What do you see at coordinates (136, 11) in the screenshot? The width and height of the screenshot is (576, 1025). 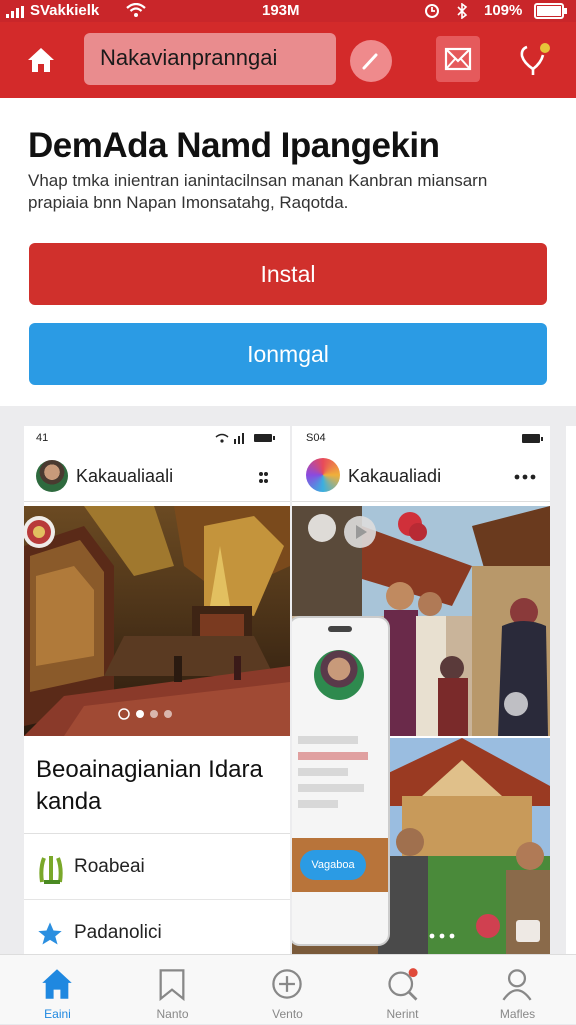 I see `wifi-icon` at bounding box center [136, 11].